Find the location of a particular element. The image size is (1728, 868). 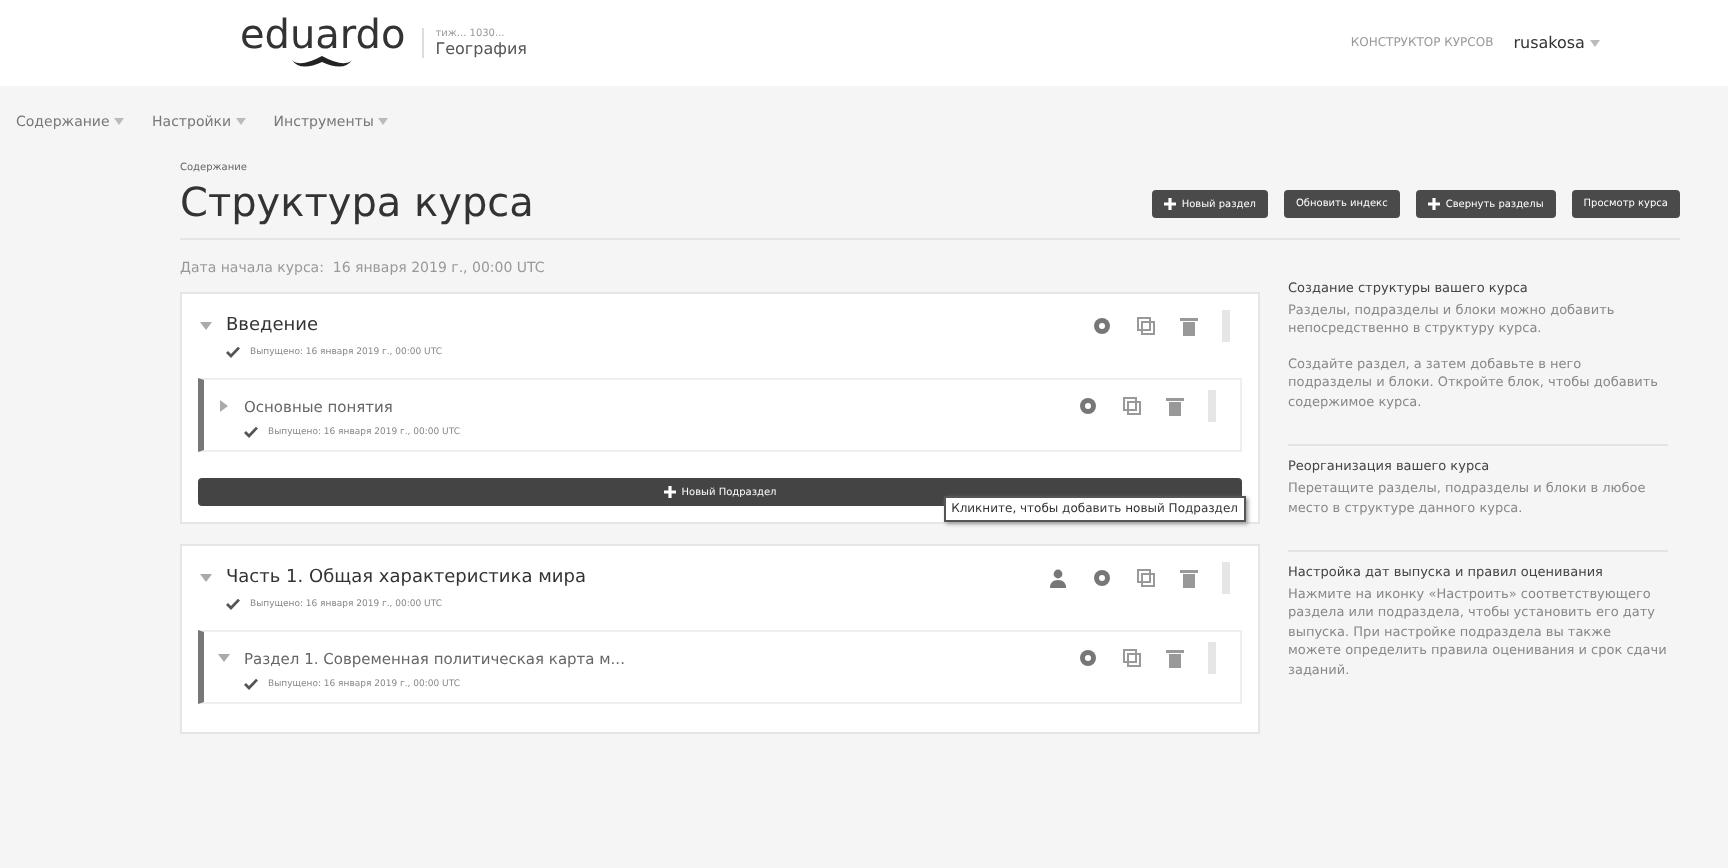

user-menu: rusakosa is located at coordinates (1556, 43).